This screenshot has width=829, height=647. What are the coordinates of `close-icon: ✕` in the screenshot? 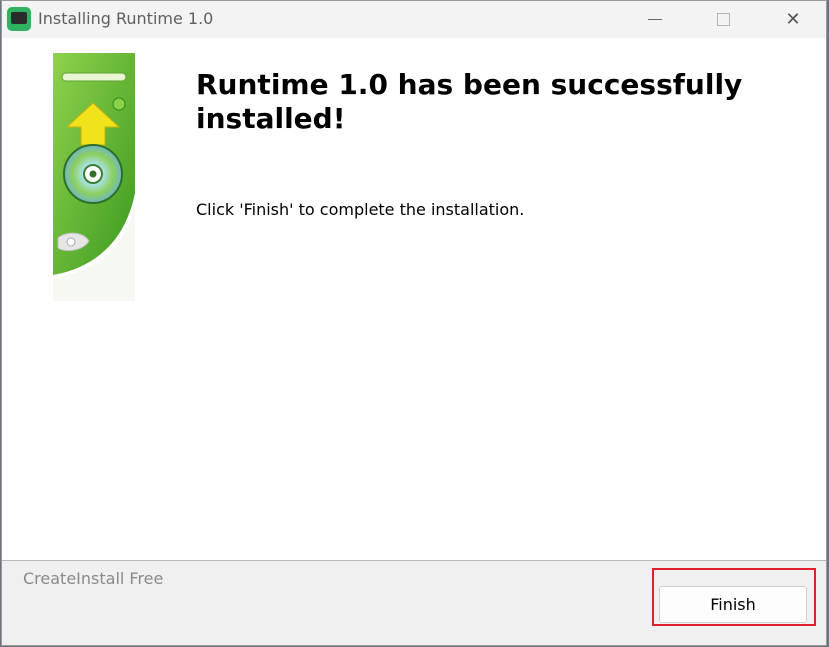 It's located at (793, 19).